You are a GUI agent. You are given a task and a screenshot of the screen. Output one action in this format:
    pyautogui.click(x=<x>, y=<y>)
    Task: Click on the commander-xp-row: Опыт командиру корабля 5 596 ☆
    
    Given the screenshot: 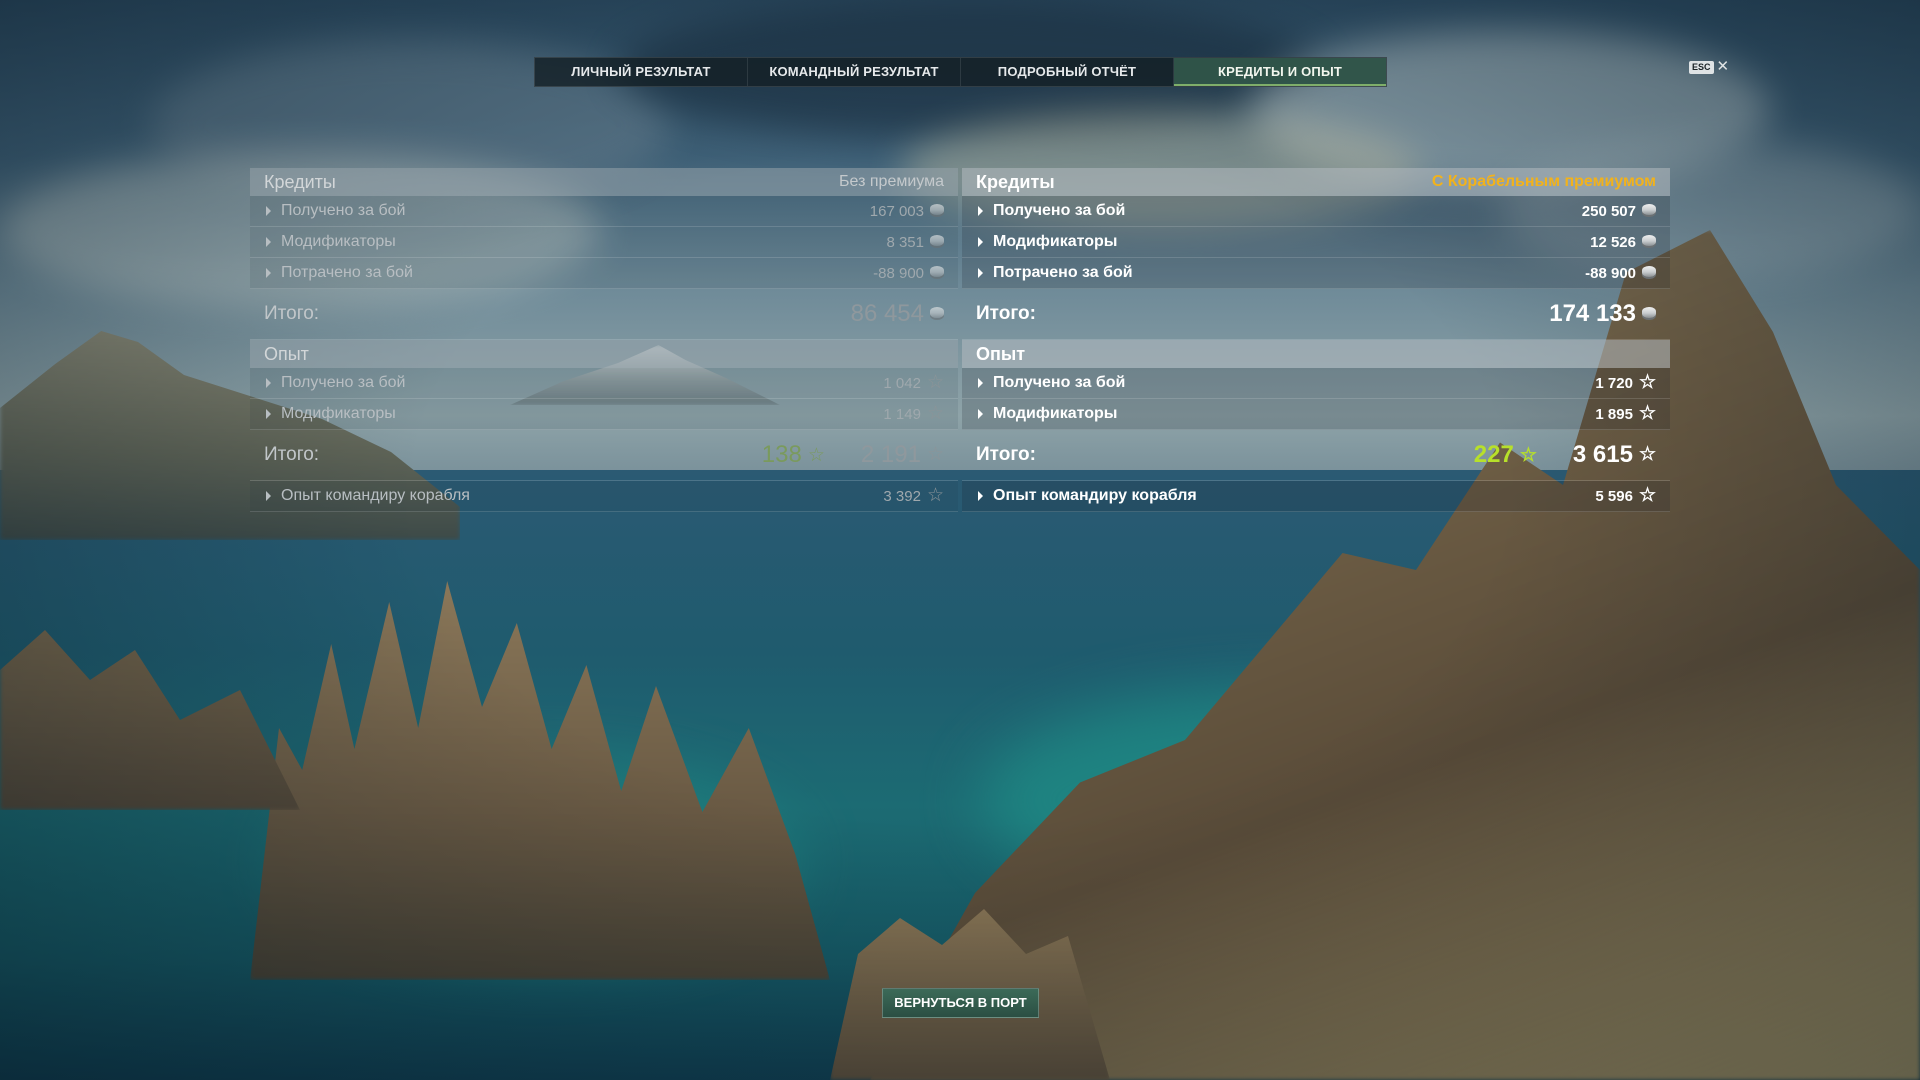 What is the action you would take?
    pyautogui.click(x=1316, y=496)
    